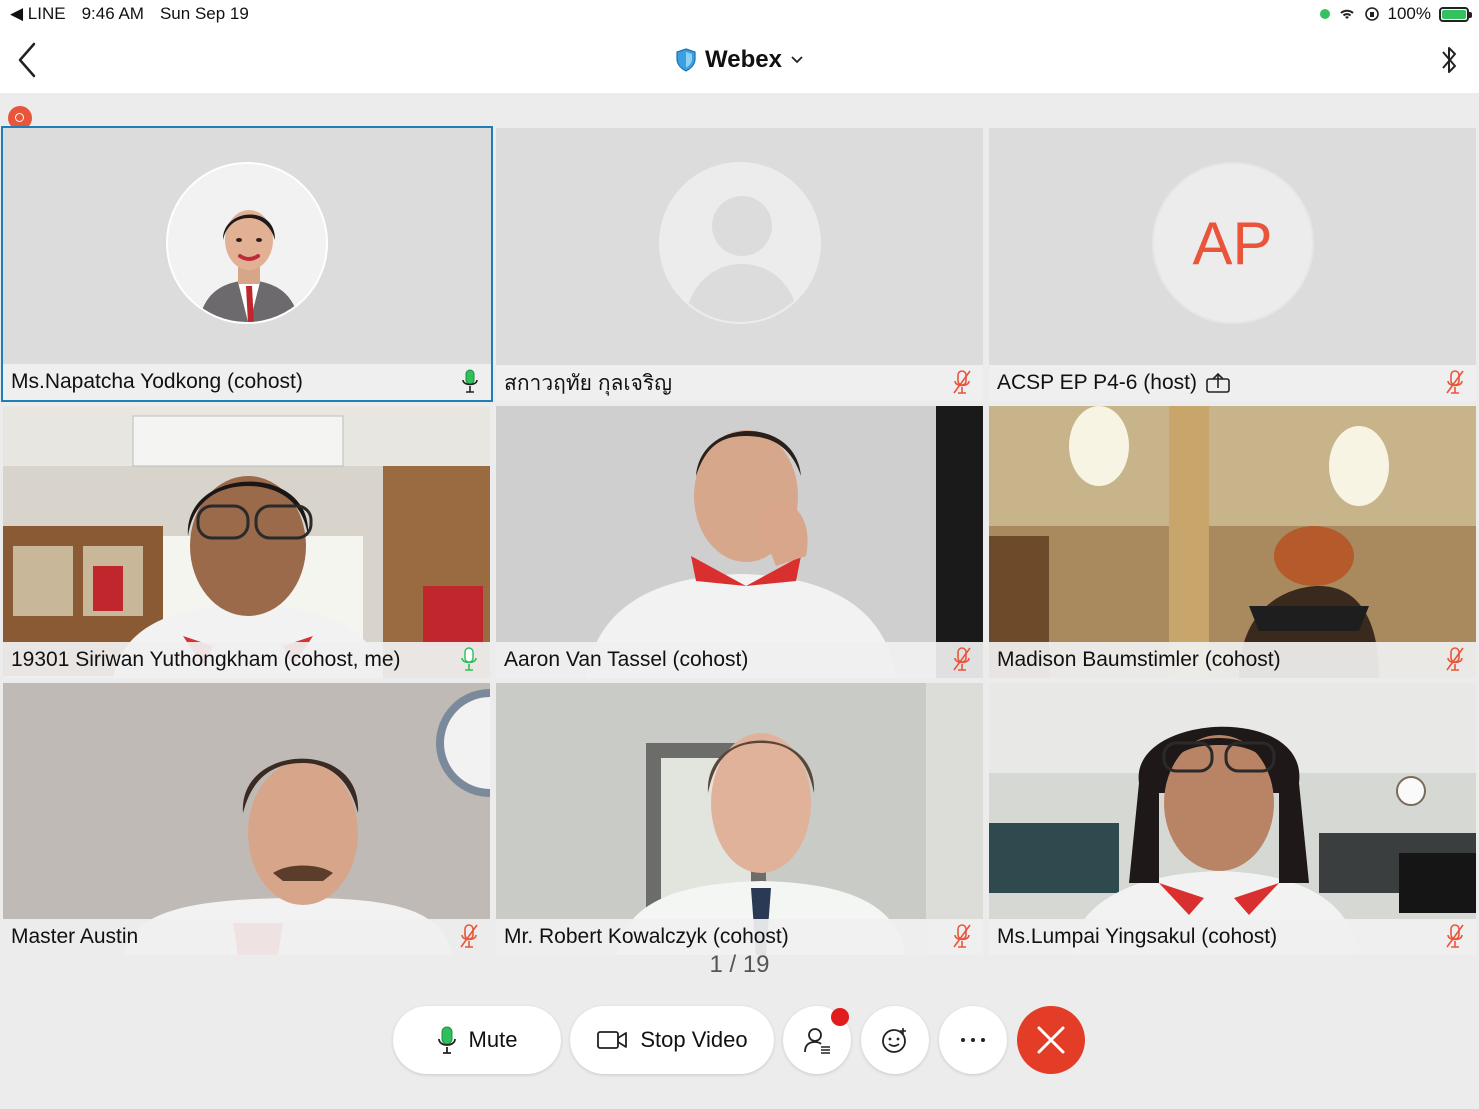 Image resolution: width=1479 pixels, height=1109 pixels. I want to click on more-dots-icon, so click(973, 1040).